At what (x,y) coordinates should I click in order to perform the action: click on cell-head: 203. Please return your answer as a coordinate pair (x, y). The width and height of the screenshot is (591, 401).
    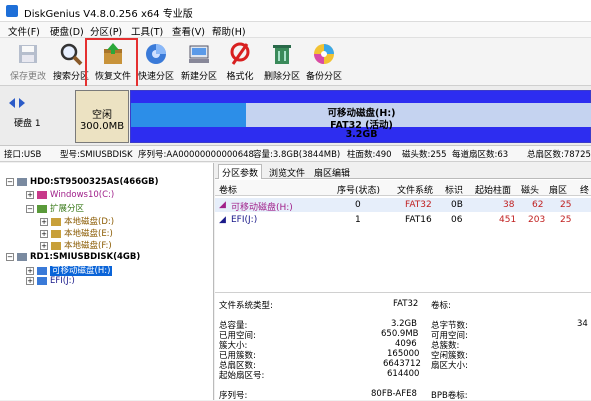
    Looking at the image, I should click on (537, 220).